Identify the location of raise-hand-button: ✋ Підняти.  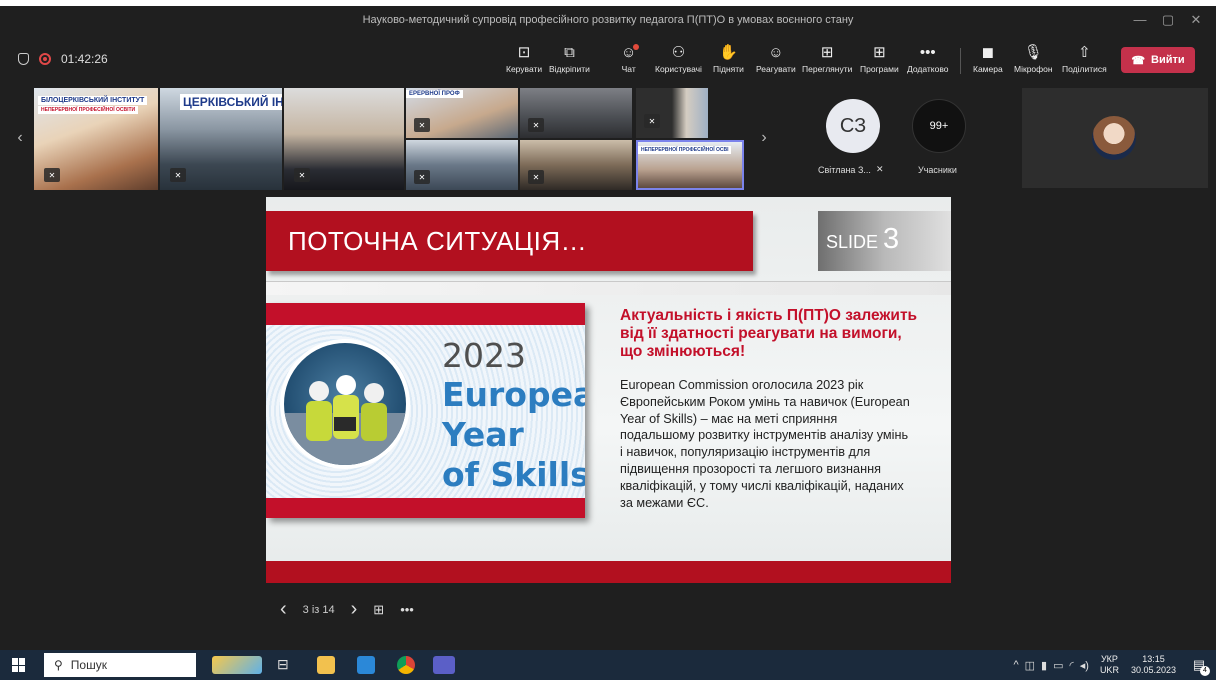
(728, 59).